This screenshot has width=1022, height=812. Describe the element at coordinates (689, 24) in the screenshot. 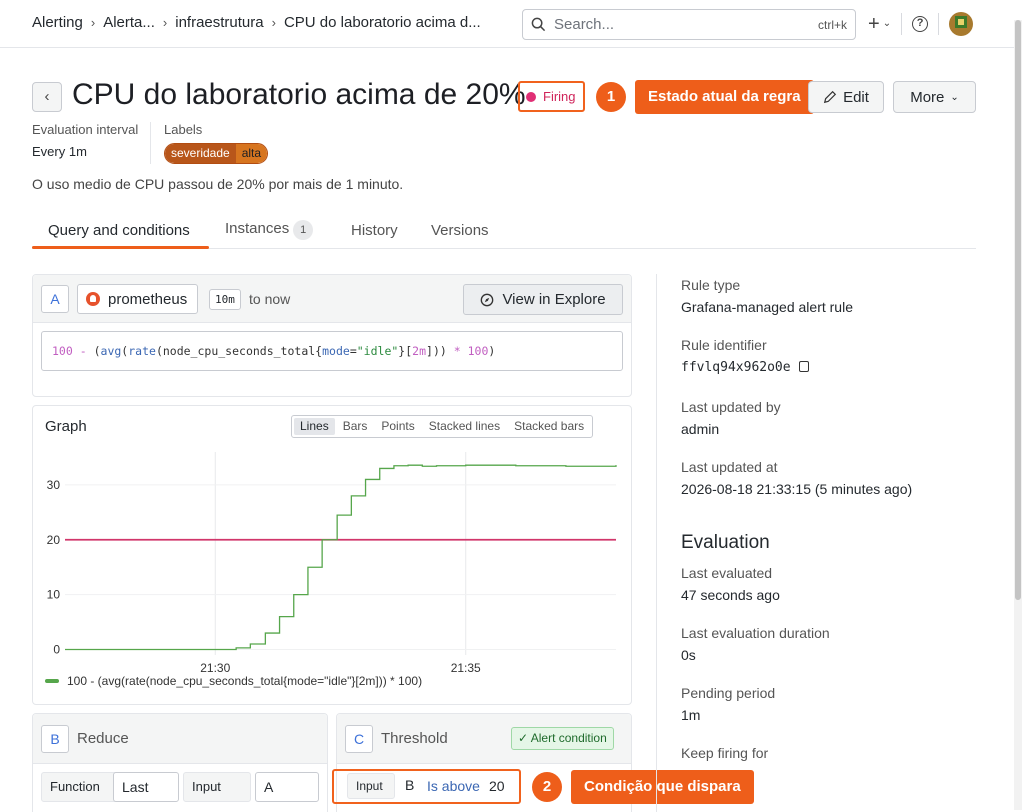

I see `search-input: Search... ctrl+k` at that location.